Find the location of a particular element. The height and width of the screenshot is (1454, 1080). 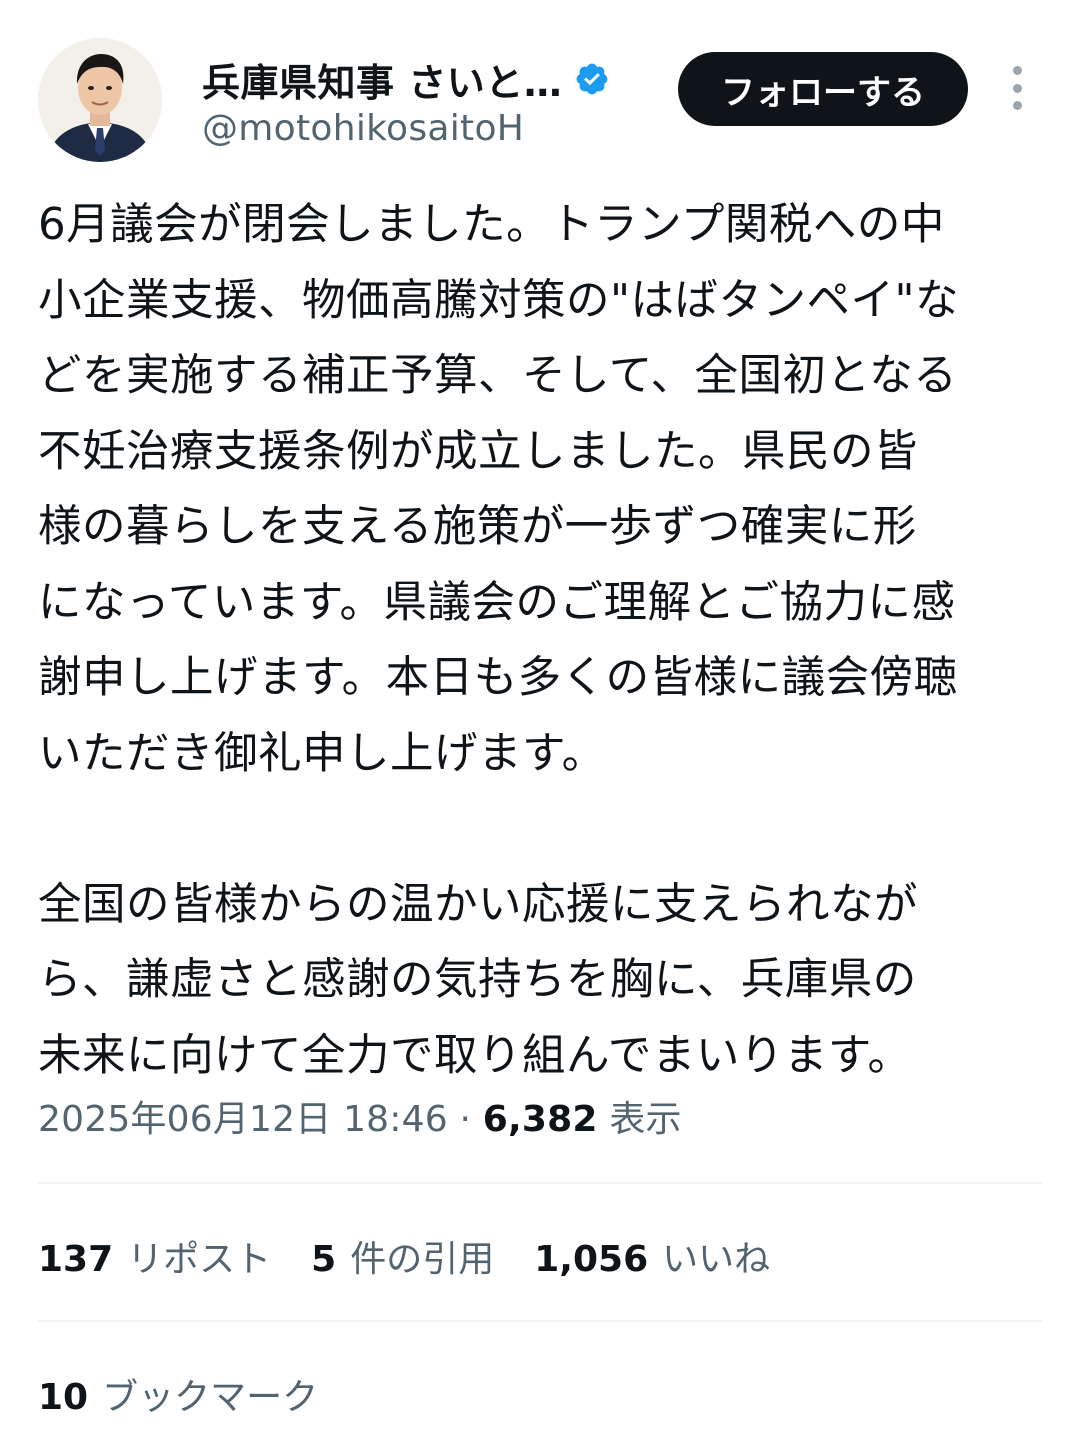

engagement-stats: 137 リポスト 5 件の引用 1,056 いいね is located at coordinates (424, 1256).